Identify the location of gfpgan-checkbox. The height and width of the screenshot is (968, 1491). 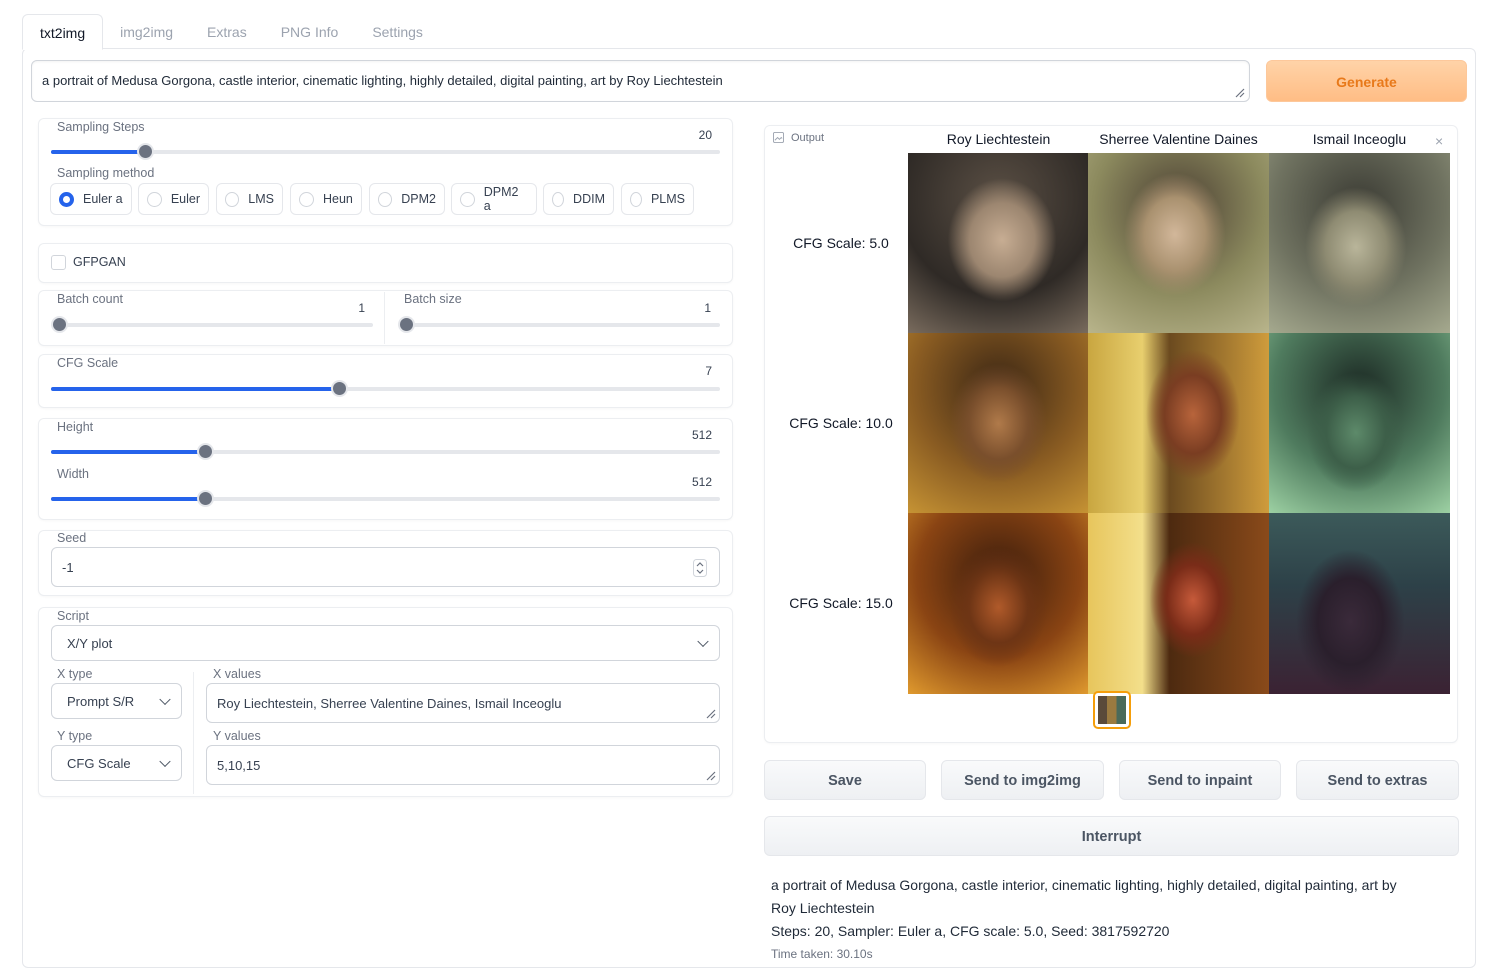
(58, 262).